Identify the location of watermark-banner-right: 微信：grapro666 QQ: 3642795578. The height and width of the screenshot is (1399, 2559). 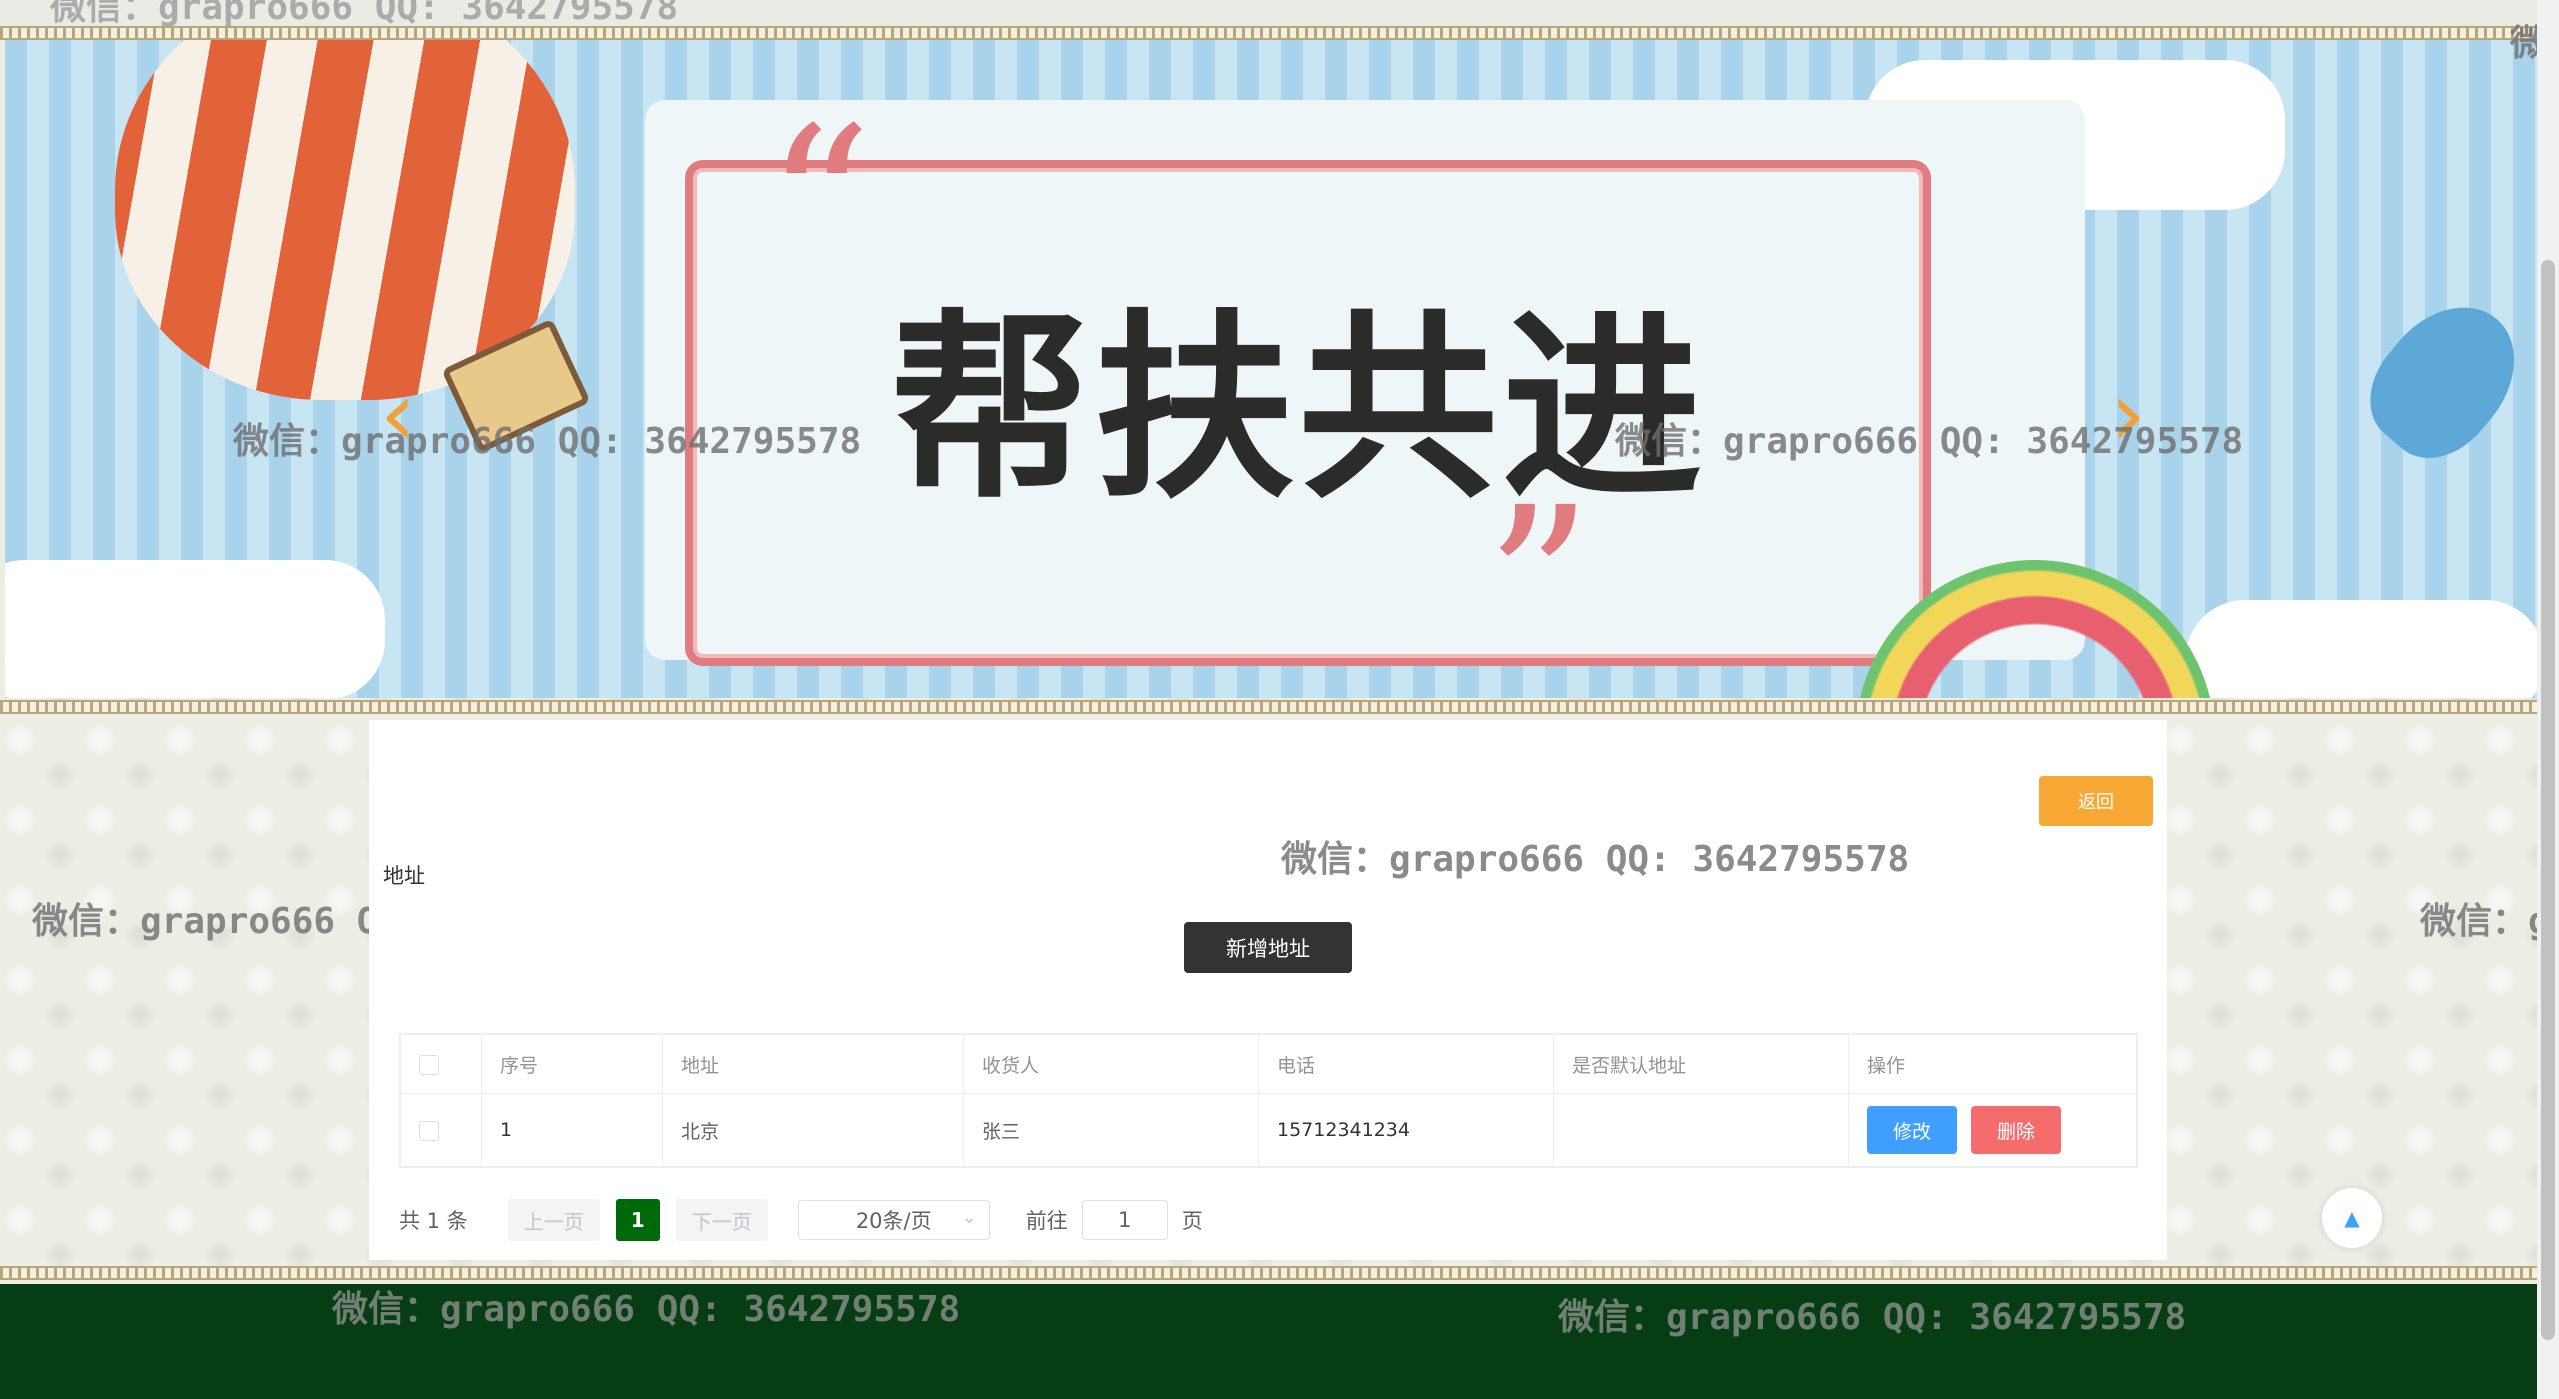
(1929, 441).